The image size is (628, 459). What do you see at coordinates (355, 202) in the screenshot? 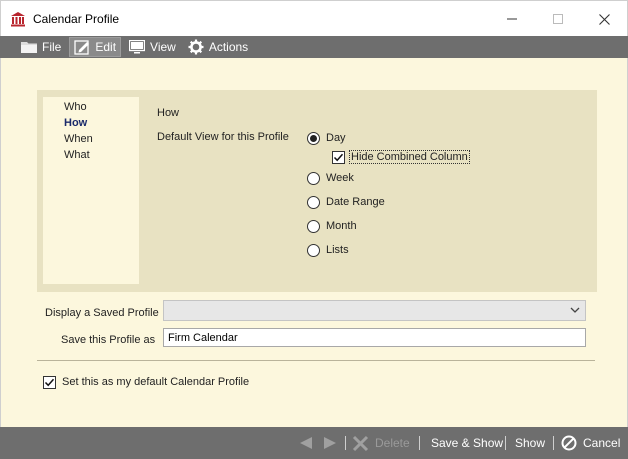
I see `radio-date-range-label: Date Range` at bounding box center [355, 202].